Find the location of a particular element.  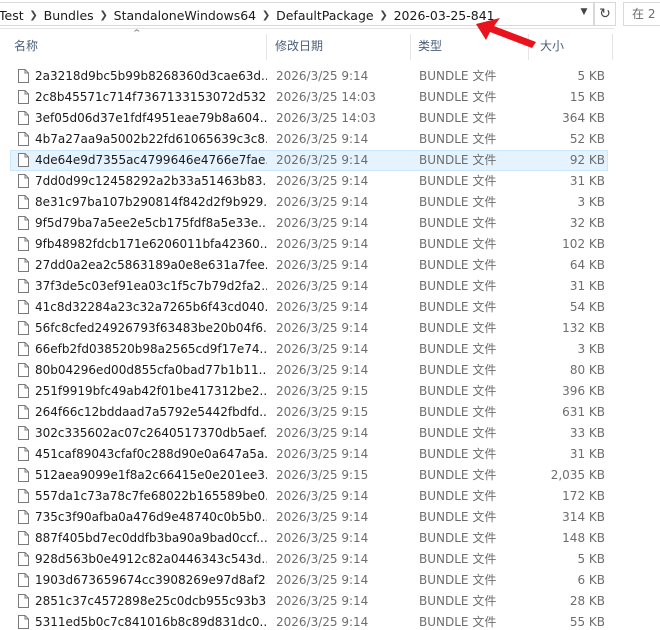

file-size: 15 KB is located at coordinates (587, 97).